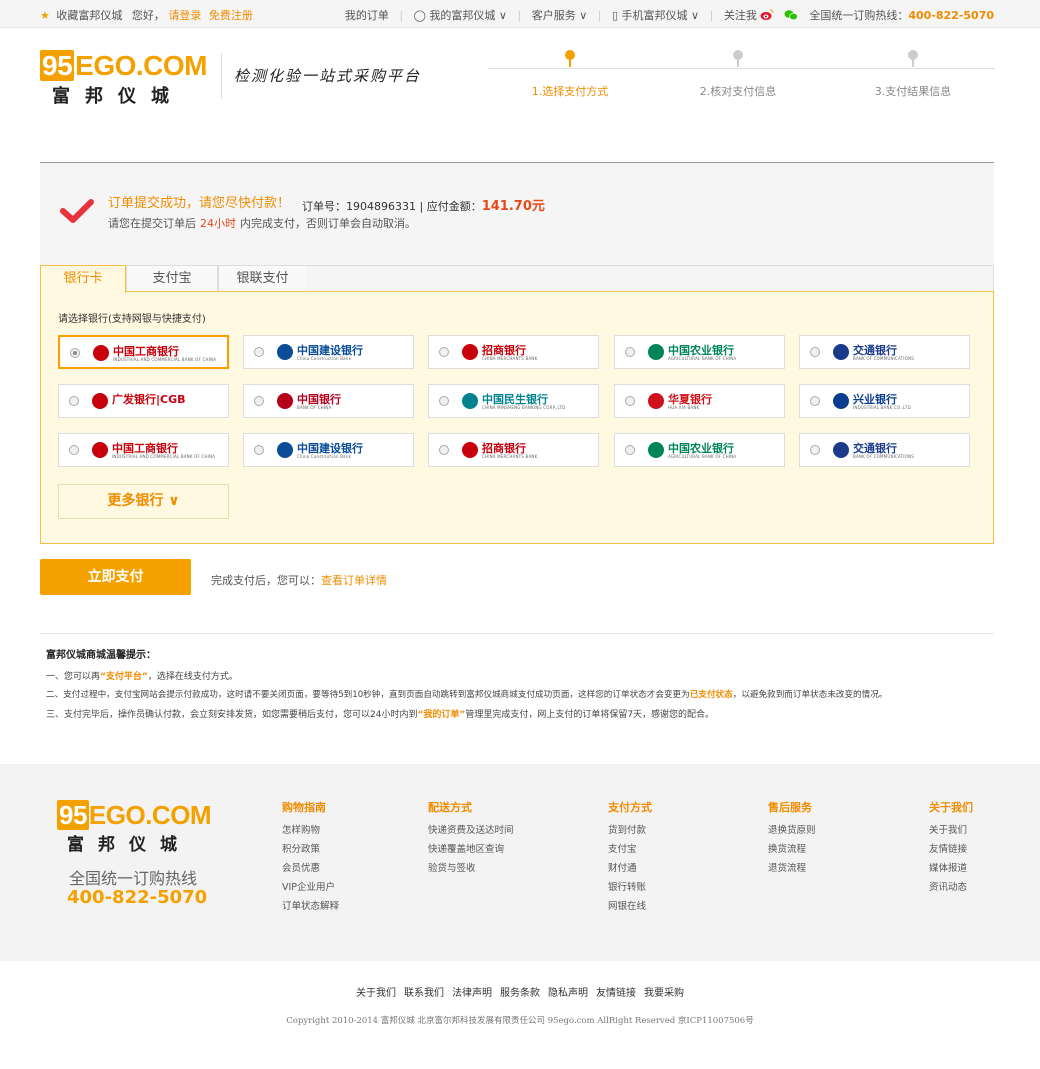 The height and width of the screenshot is (1069, 1040). I want to click on check-icon, so click(77, 211).